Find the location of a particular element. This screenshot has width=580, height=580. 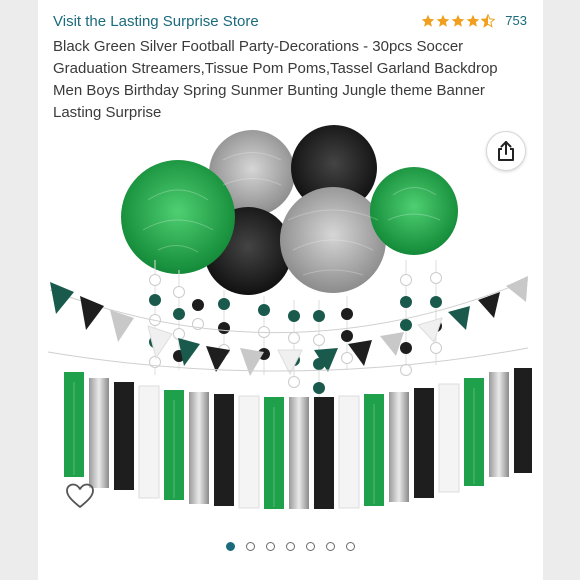

wishlist-button is located at coordinates (80, 496).